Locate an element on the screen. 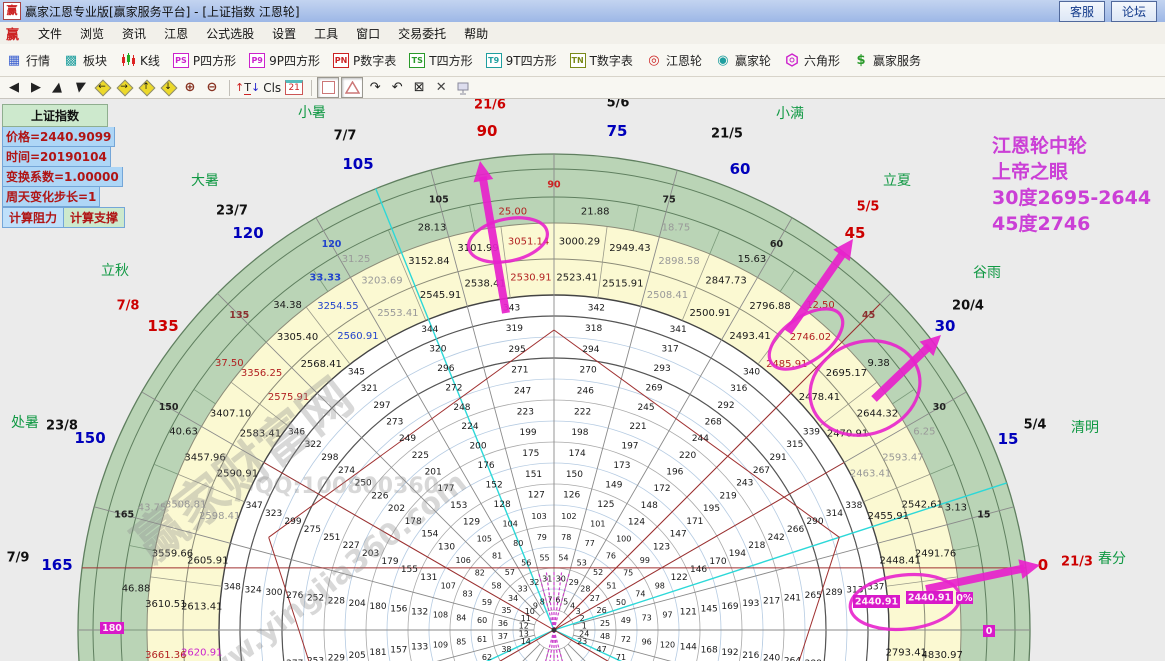 Image resolution: width=1165 pixels, height=661 pixels. calendar-icon: 21 is located at coordinates (294, 87).